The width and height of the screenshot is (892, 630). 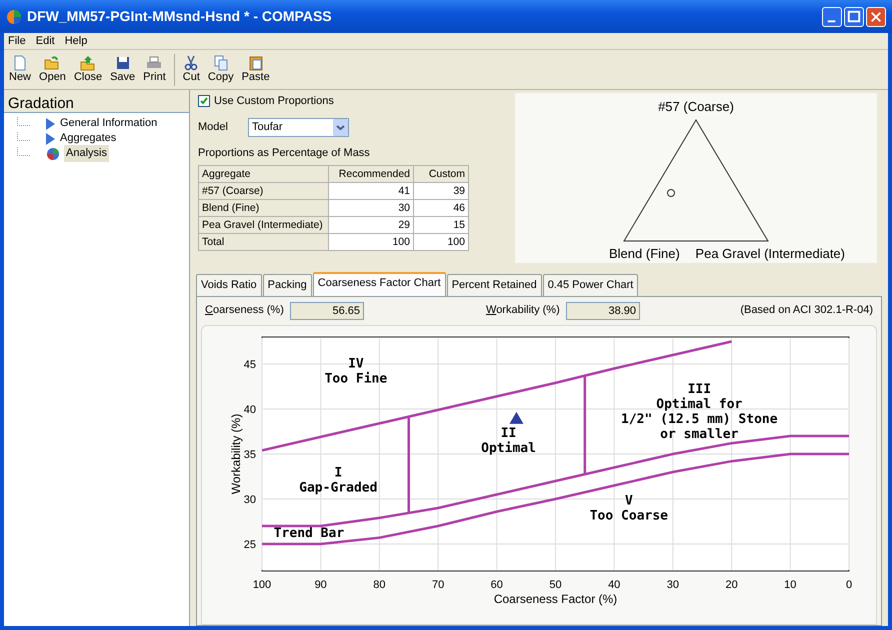 I want to click on tick-label: 10, so click(x=790, y=584).